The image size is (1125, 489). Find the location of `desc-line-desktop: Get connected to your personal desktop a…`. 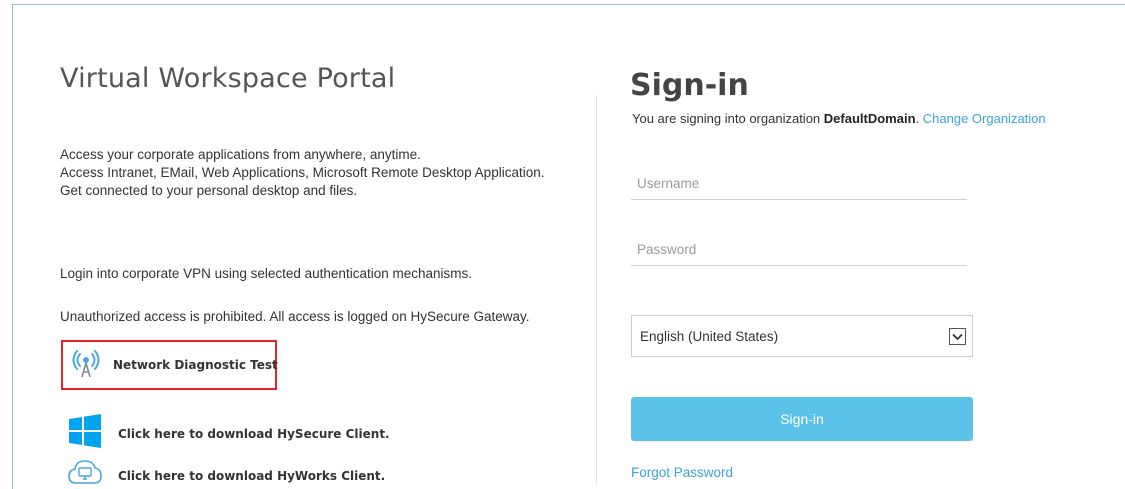

desc-line-desktop: Get connected to your personal desktop a… is located at coordinates (209, 190).